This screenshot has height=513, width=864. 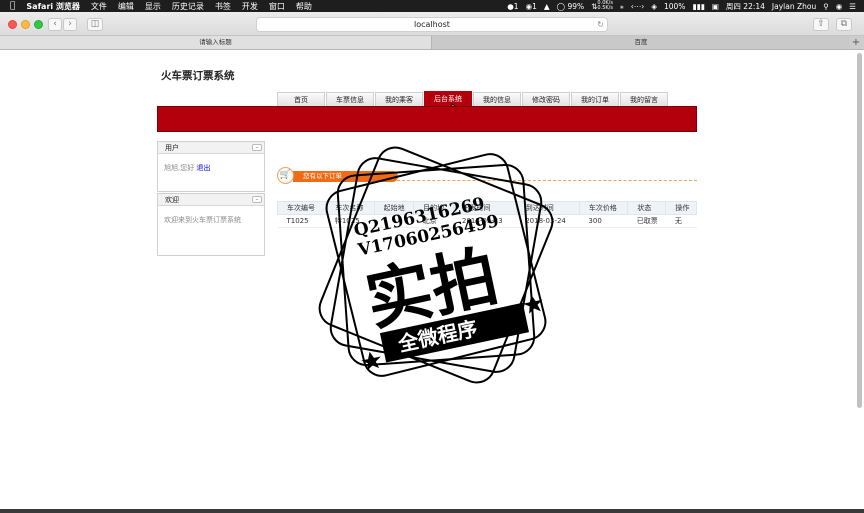 What do you see at coordinates (674, 6) in the screenshot?
I see `battery-text: 100%` at bounding box center [674, 6].